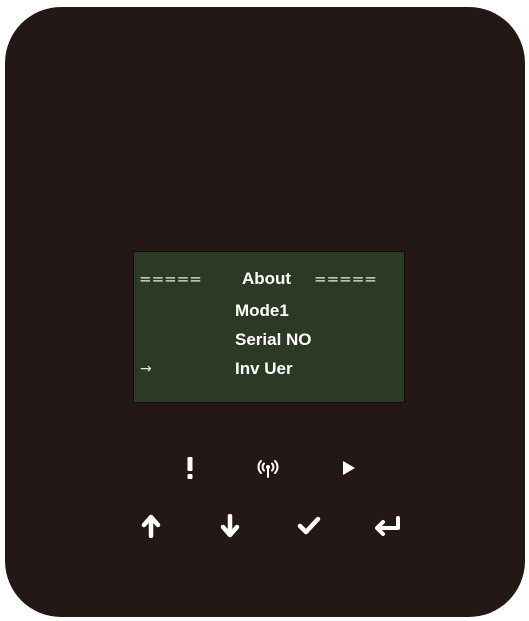 This screenshot has width=529, height=621. I want to click on header-left-rule: =====, so click(170, 279).